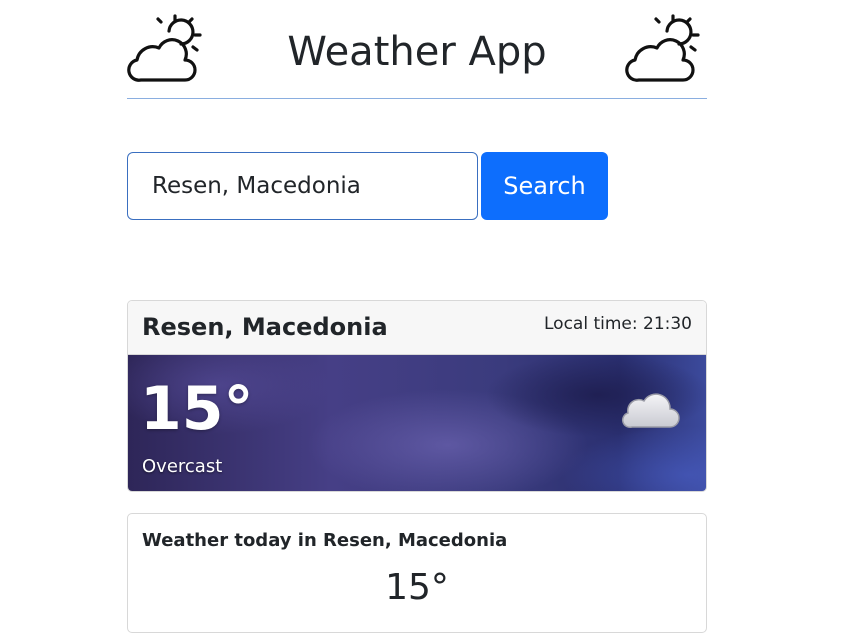 The width and height of the screenshot is (850, 633). What do you see at coordinates (265, 327) in the screenshot?
I see `location-name: Resen, Macedonia` at bounding box center [265, 327].